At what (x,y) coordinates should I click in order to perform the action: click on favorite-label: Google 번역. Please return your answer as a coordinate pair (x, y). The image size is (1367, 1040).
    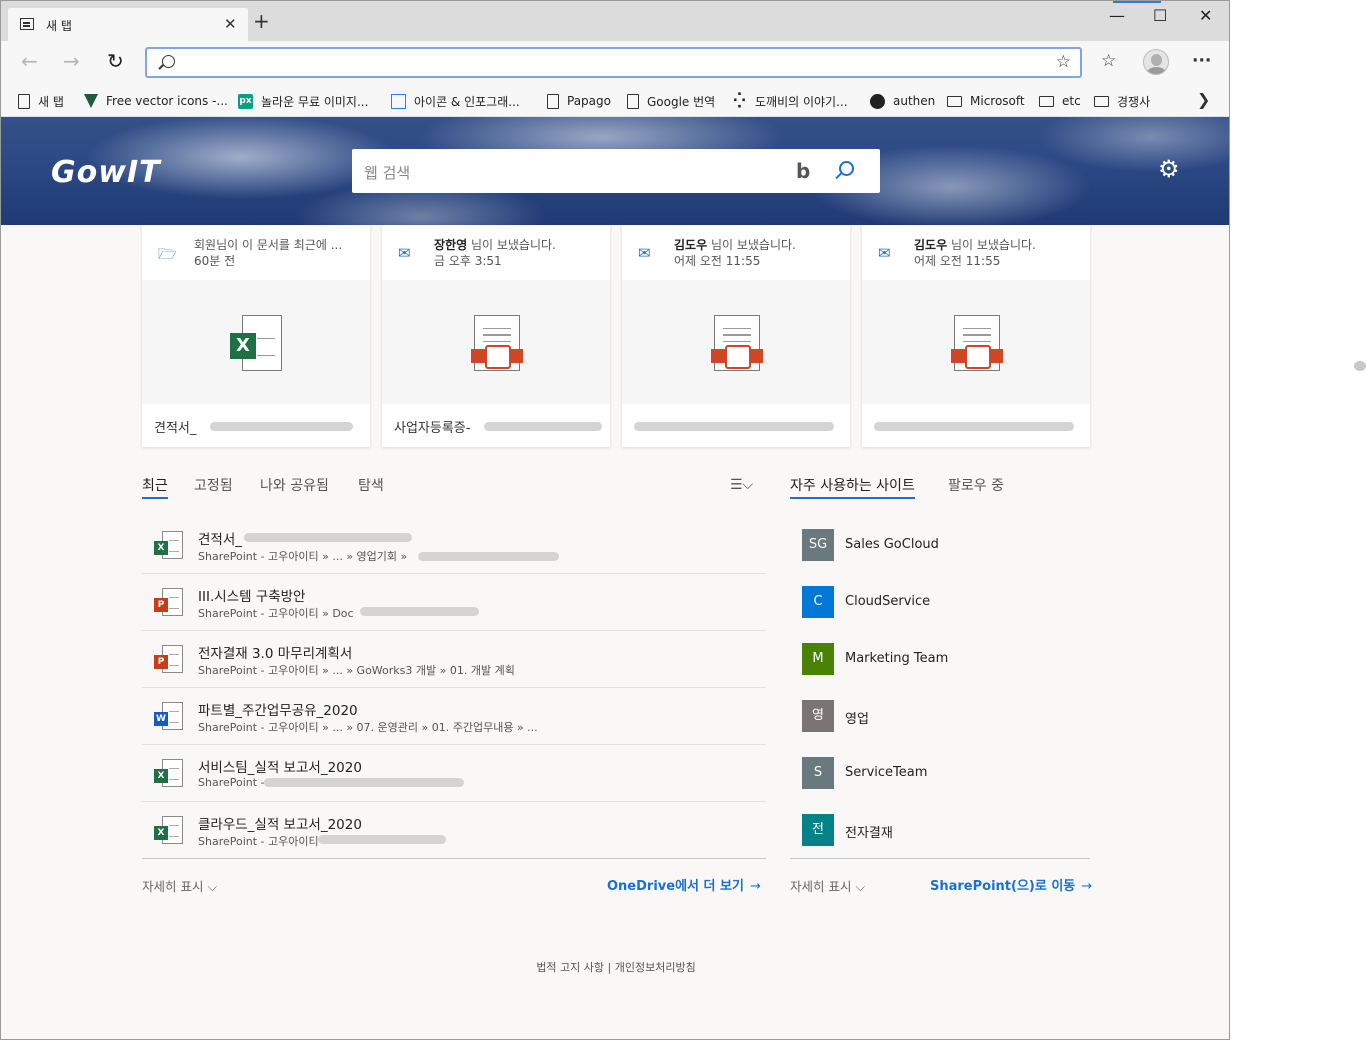
    Looking at the image, I should click on (681, 101).